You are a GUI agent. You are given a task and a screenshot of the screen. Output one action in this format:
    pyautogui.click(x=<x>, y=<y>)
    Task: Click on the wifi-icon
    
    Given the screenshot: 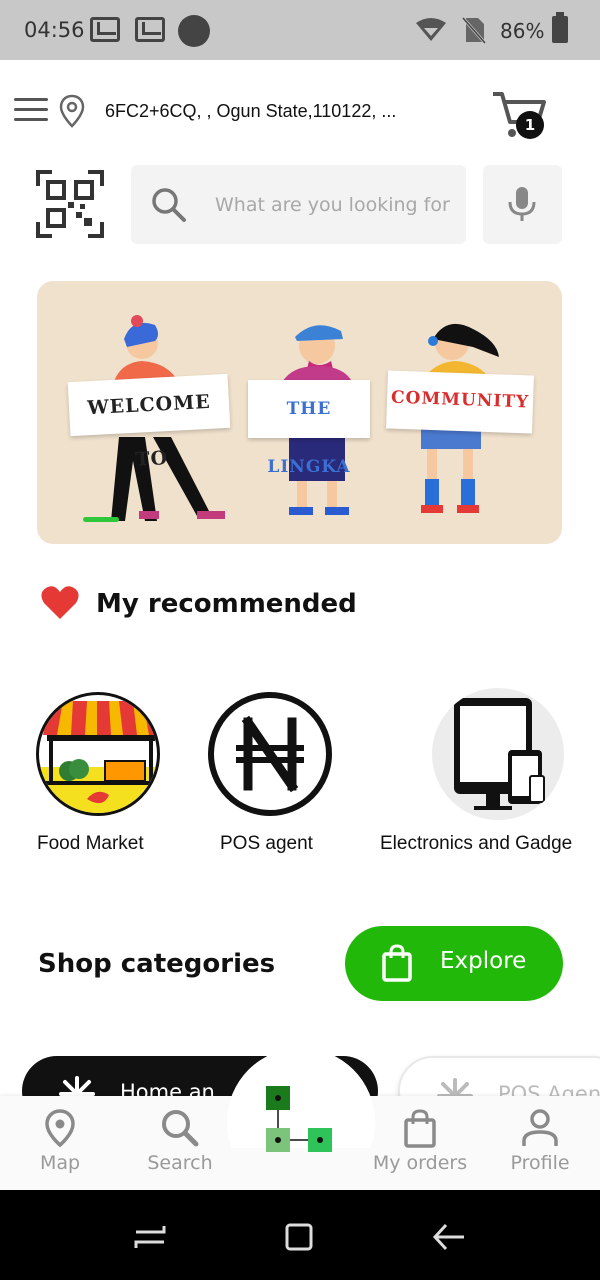 What is the action you would take?
    pyautogui.click(x=431, y=29)
    